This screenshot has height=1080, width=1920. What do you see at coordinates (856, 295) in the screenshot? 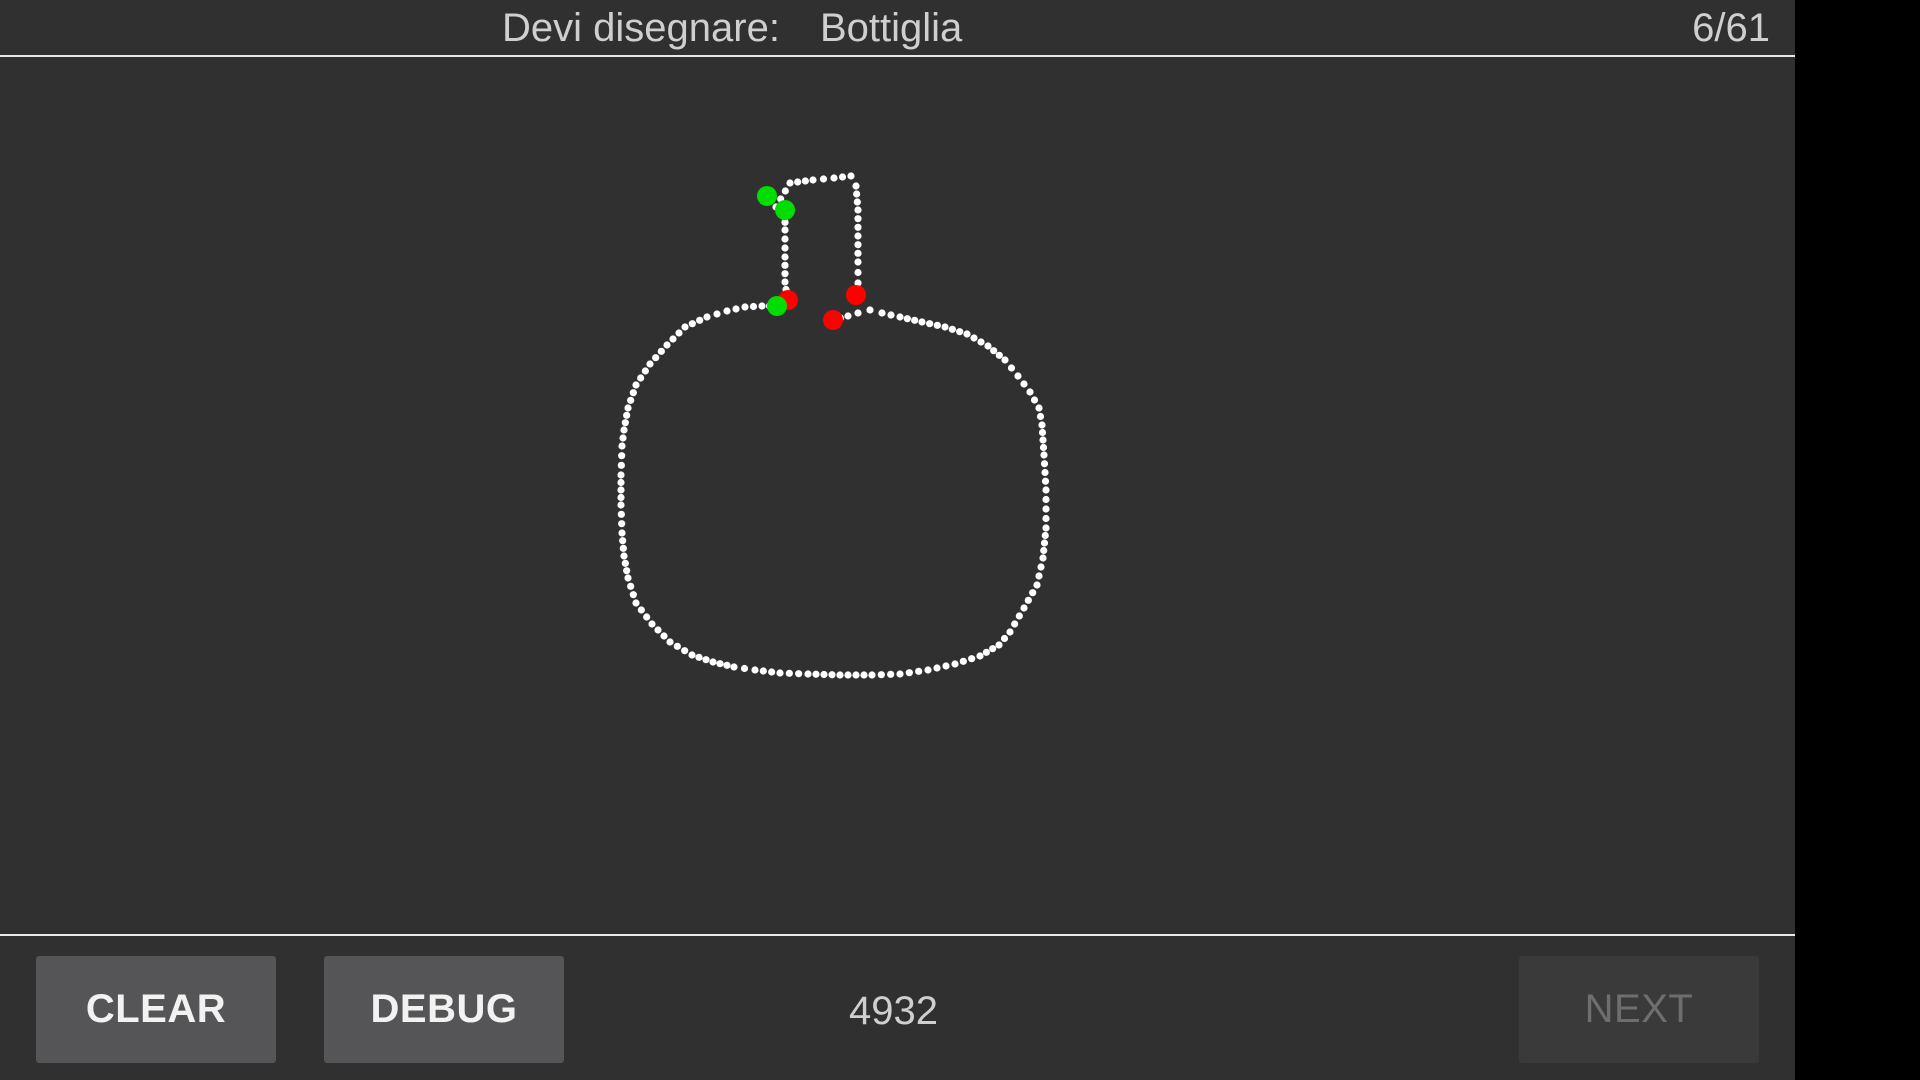
I see `stroke-end-marker` at bounding box center [856, 295].